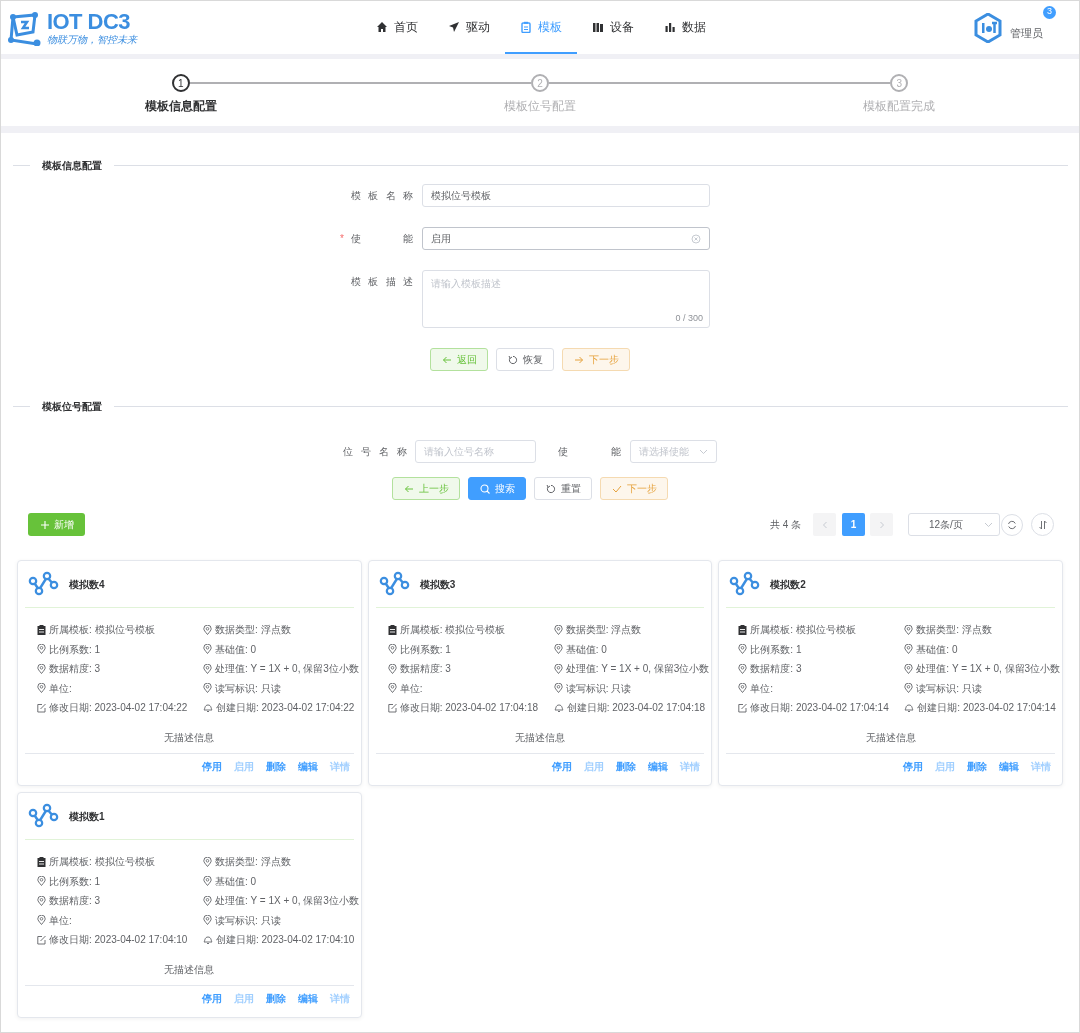 Image resolution: width=1080 pixels, height=1033 pixels. What do you see at coordinates (566, 238) in the screenshot?
I see `select-field: 启用` at bounding box center [566, 238].